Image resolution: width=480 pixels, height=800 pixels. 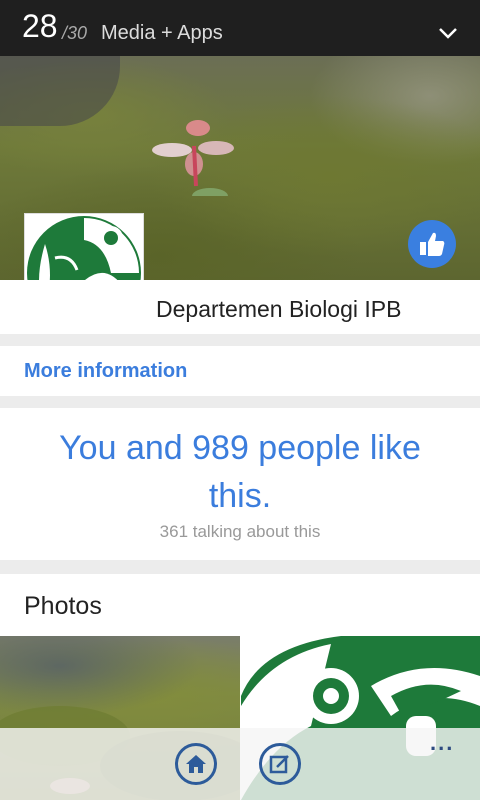 What do you see at coordinates (40, 26) in the screenshot?
I see `media-count: 28` at bounding box center [40, 26].